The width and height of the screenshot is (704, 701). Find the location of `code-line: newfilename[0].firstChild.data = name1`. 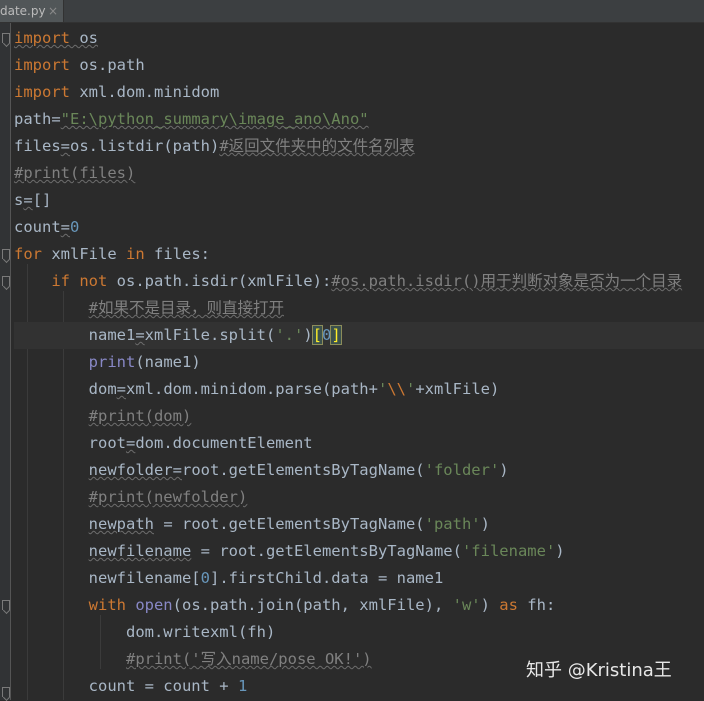

code-line: newfilename[0].firstChild.data = name1 is located at coordinates (266, 578).